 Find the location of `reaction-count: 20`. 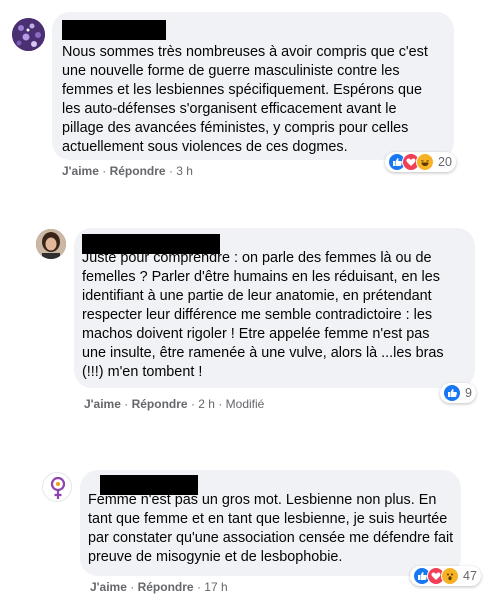

reaction-count: 20 is located at coordinates (445, 162).